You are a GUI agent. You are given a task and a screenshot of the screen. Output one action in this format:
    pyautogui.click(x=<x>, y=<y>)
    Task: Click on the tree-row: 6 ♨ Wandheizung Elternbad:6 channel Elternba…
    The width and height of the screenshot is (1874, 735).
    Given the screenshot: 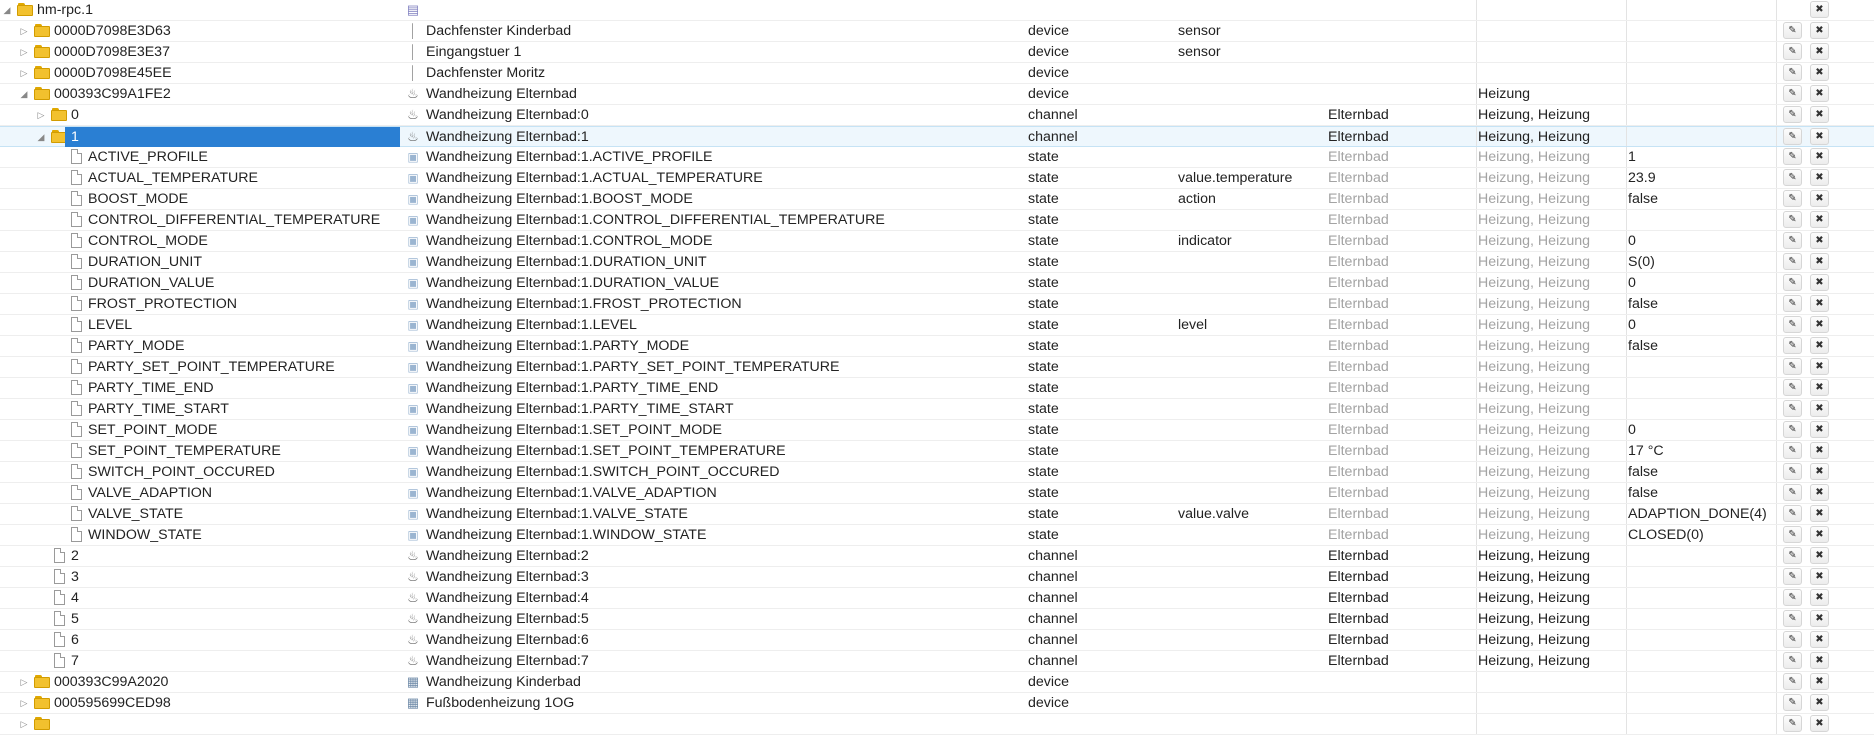 What is the action you would take?
    pyautogui.click(x=937, y=640)
    